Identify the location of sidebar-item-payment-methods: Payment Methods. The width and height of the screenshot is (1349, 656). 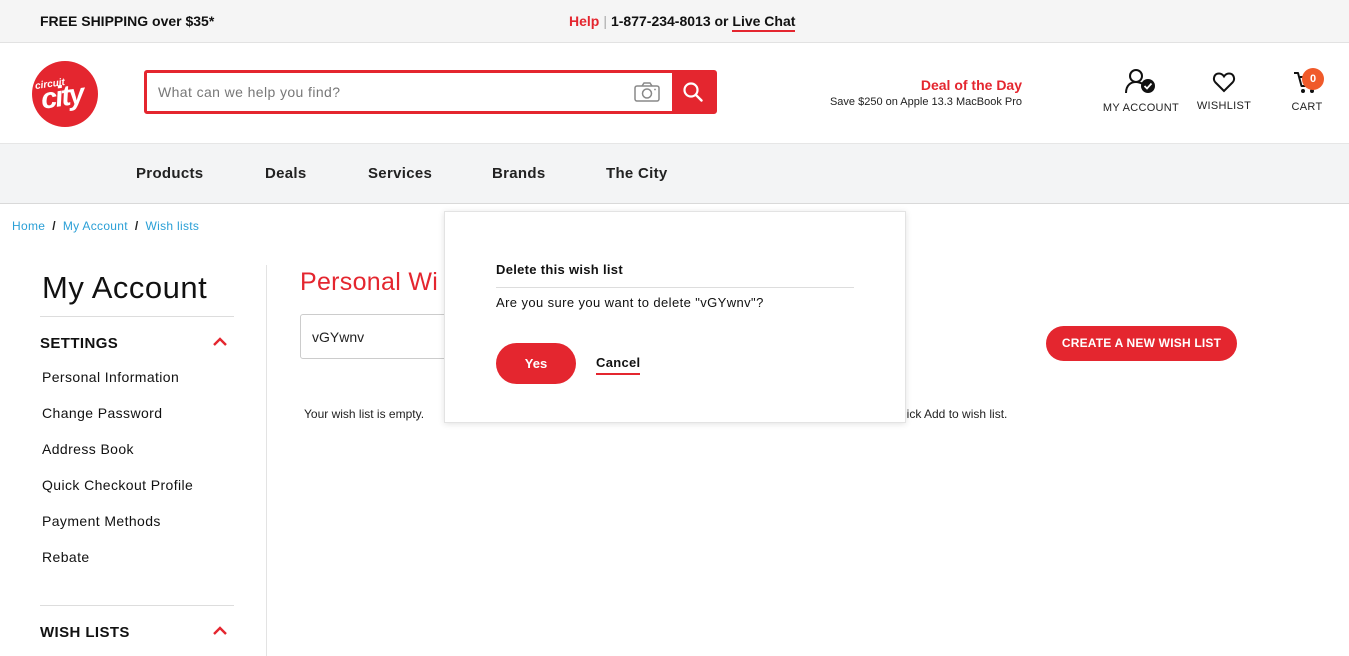
(101, 521).